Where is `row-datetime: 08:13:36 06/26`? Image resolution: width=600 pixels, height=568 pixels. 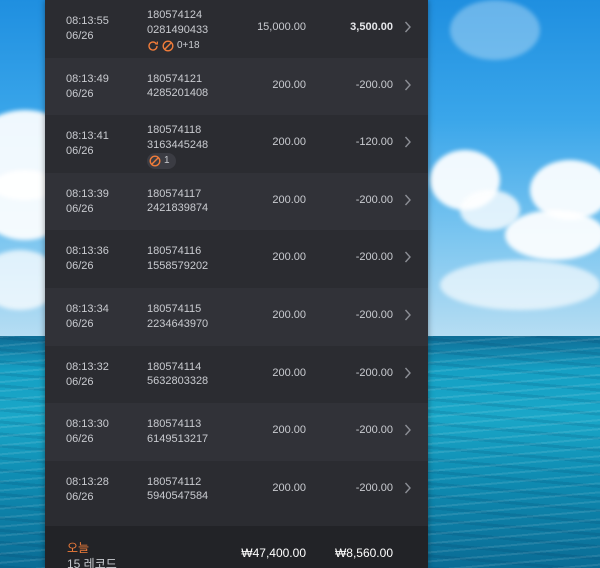 row-datetime: 08:13:36 06/26 is located at coordinates (87, 259).